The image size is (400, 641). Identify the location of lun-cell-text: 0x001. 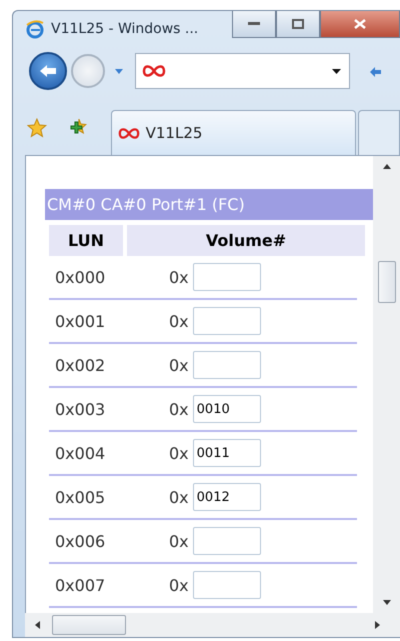
(80, 321).